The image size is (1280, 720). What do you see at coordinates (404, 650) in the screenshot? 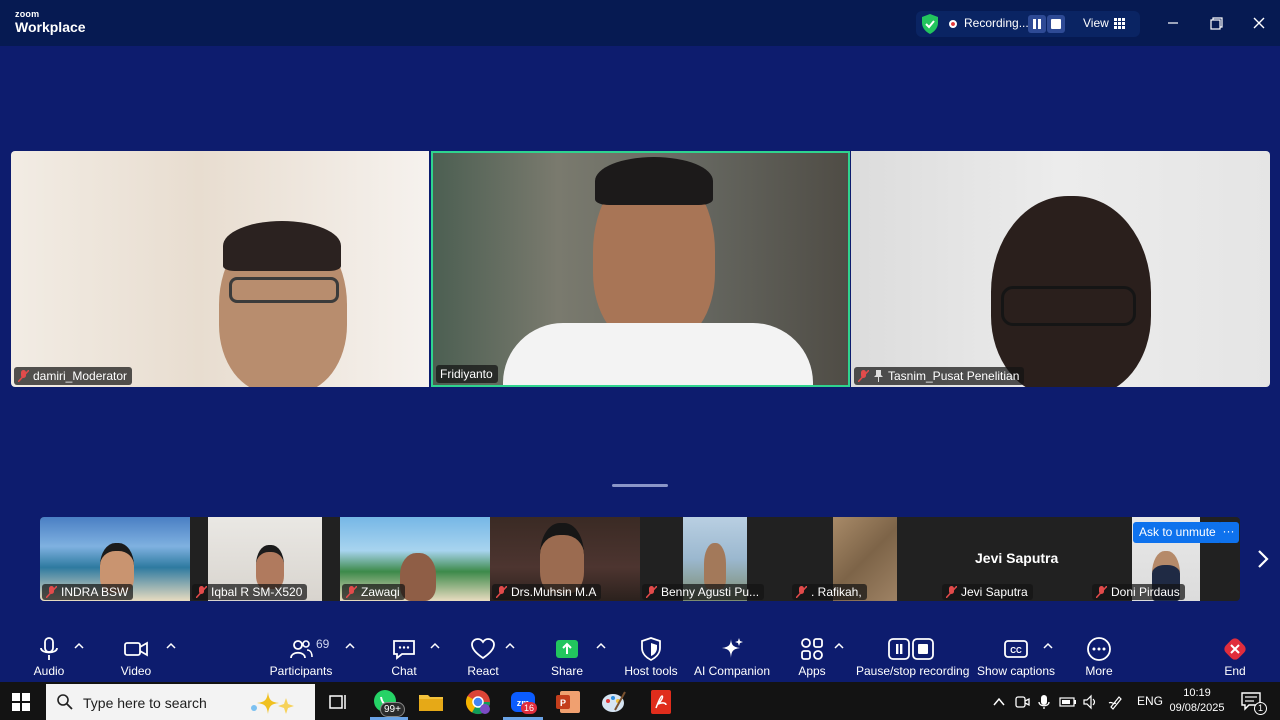
I see `chat-icon` at bounding box center [404, 650].